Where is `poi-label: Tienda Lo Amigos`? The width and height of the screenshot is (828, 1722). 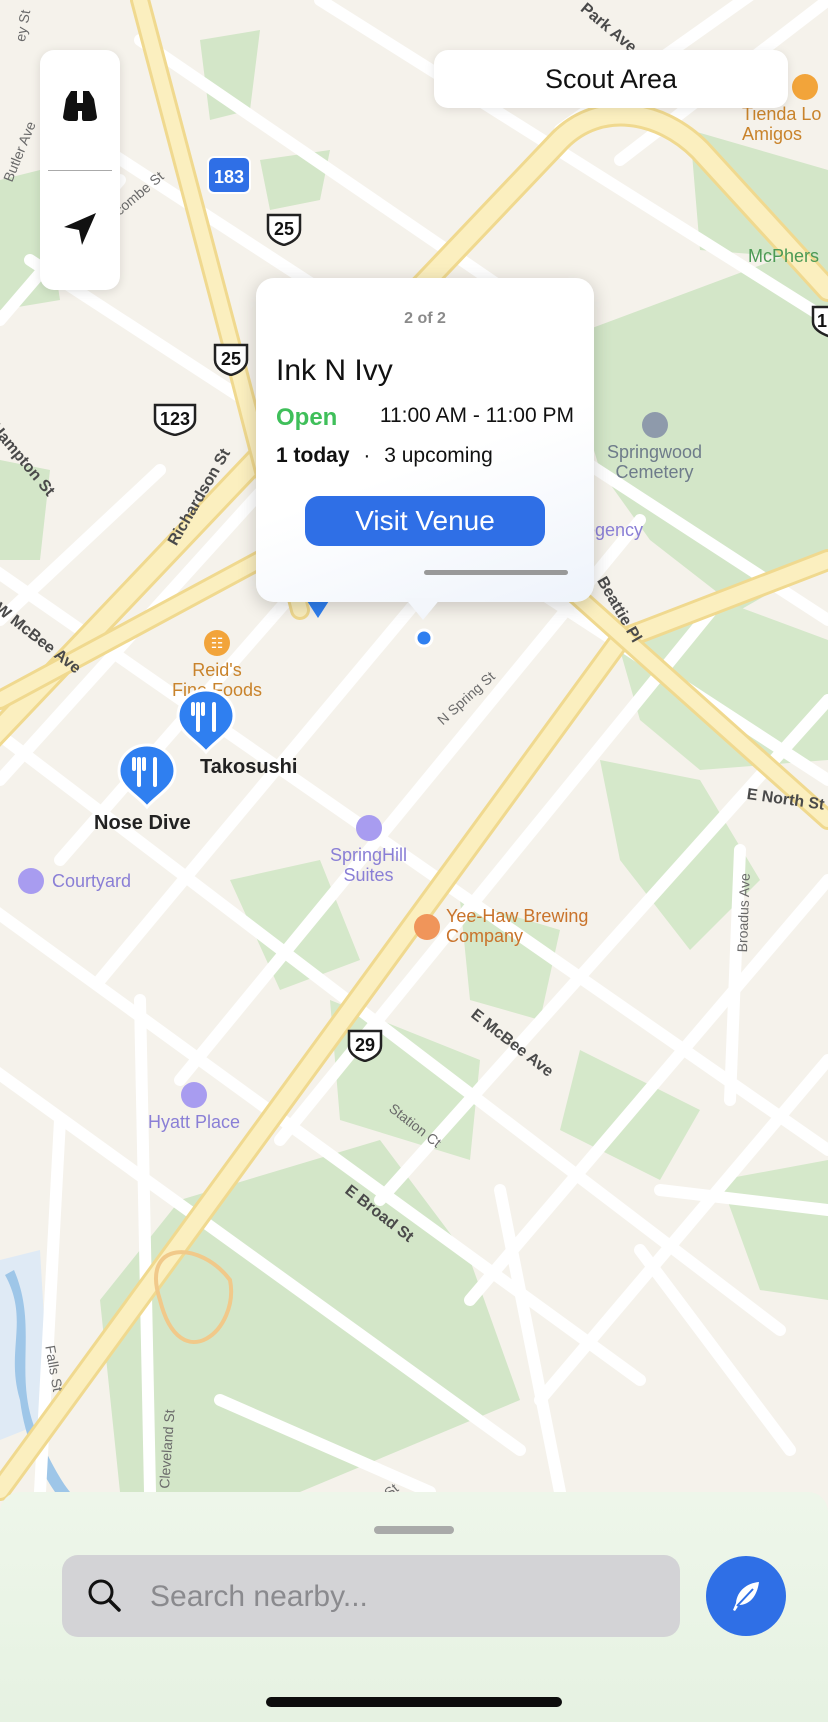 poi-label: Tienda Lo Amigos is located at coordinates (782, 124).